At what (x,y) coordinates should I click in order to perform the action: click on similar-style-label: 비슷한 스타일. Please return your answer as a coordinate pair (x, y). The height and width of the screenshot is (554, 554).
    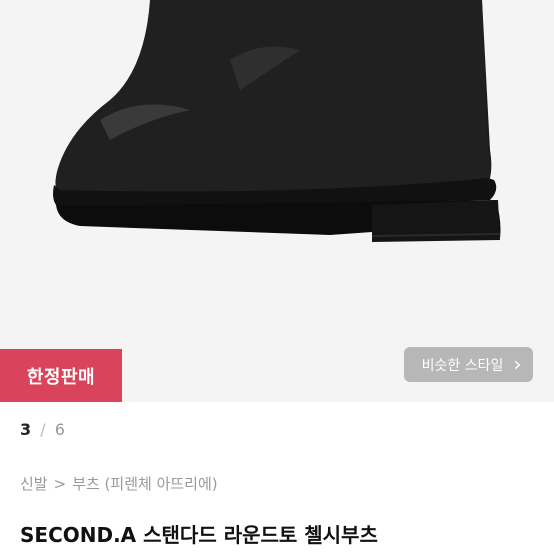
    Looking at the image, I should click on (462, 365).